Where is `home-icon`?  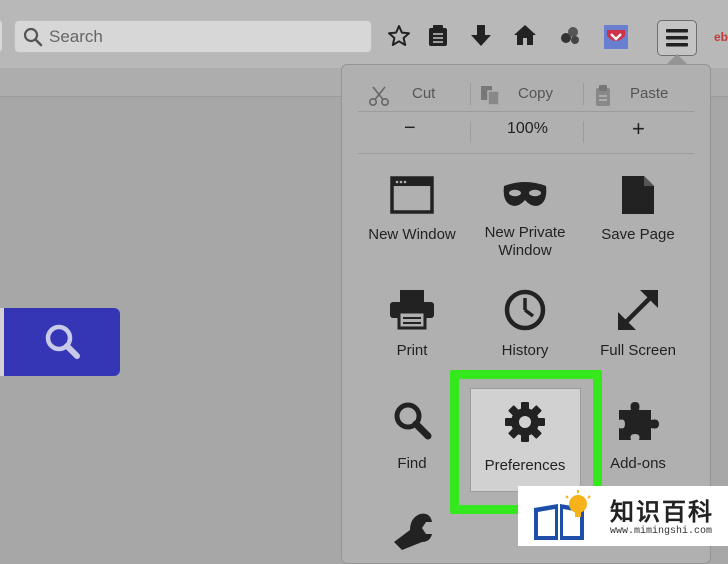
home-icon is located at coordinates (525, 35).